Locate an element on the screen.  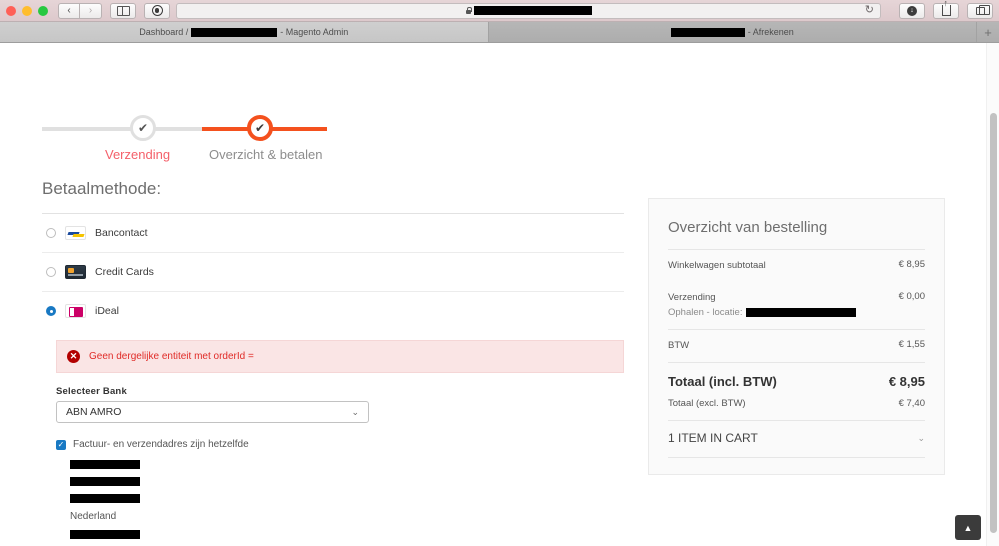
checkout-progress-bar: ✔ ✔ Verzending Overzicht & betalen is located at coordinates (192, 141).